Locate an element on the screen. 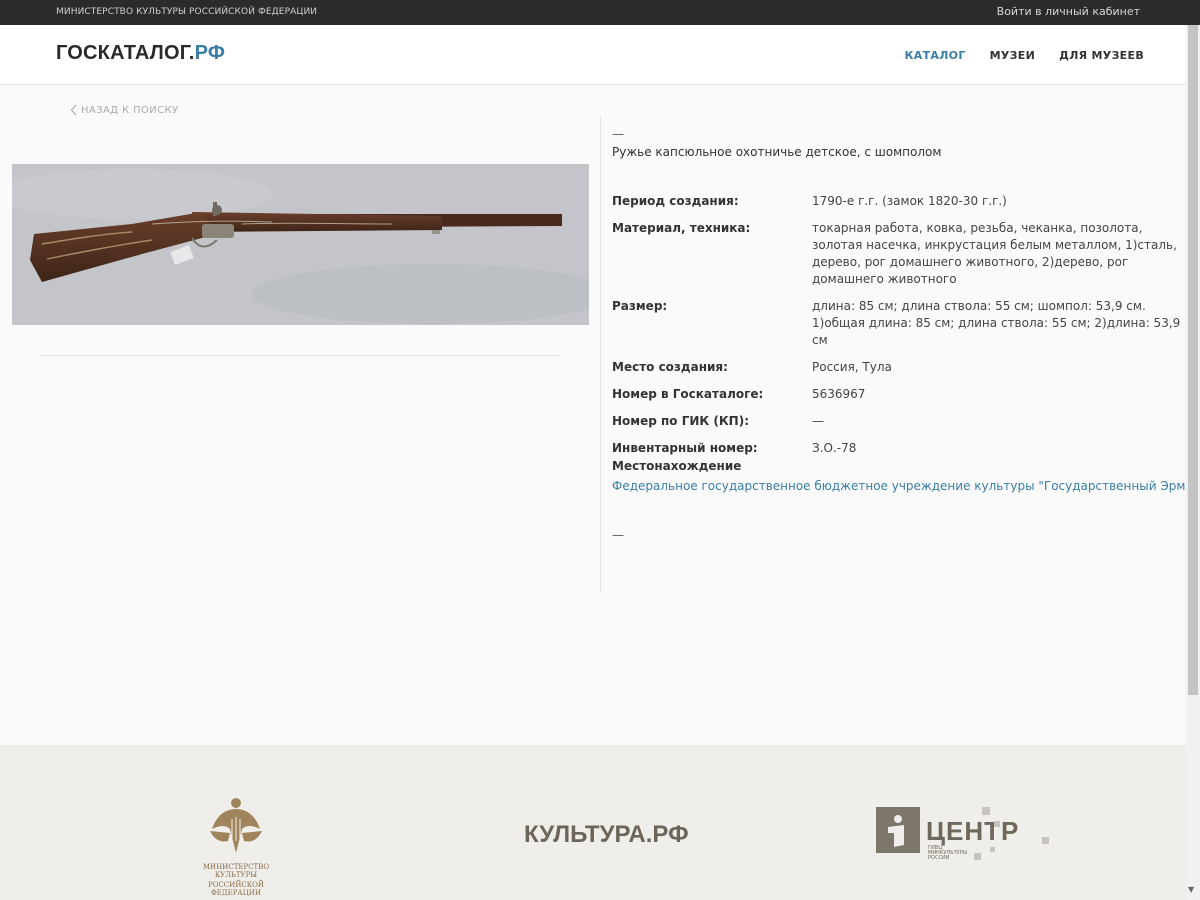  dash-bottom: — is located at coordinates (618, 535).